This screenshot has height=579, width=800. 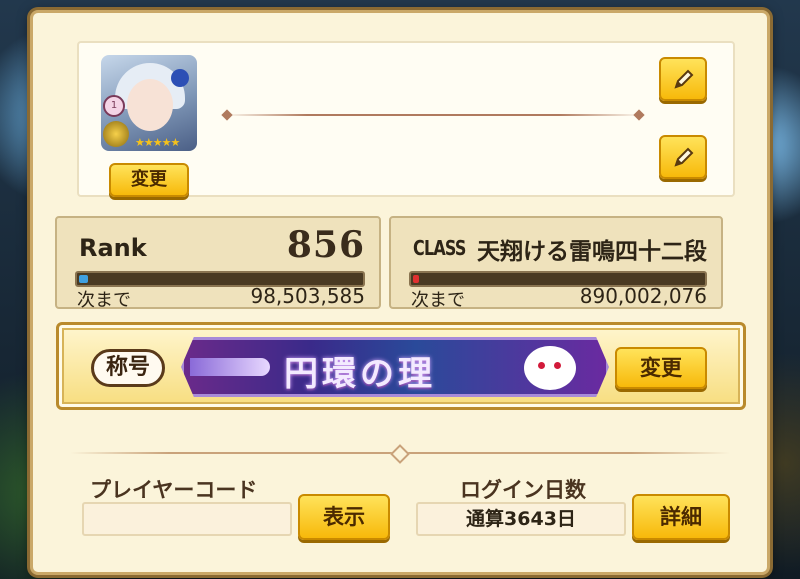 I want to click on avatar-face, so click(x=150, y=105).